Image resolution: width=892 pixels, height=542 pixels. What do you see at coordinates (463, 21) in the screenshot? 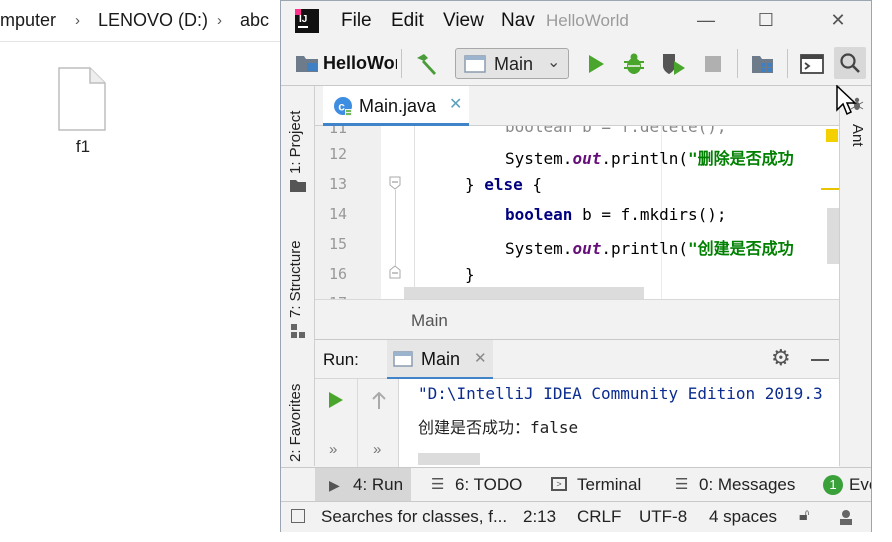
I see `menu-view: View` at bounding box center [463, 21].